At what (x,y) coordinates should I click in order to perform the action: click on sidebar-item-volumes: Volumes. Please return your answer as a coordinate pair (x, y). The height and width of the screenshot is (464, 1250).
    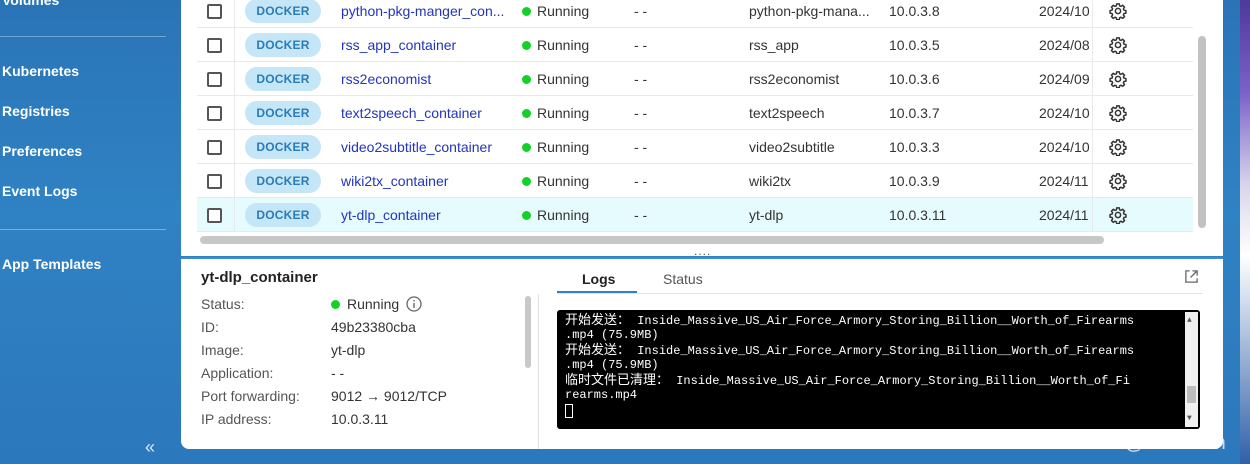
    Looking at the image, I should click on (30, 4).